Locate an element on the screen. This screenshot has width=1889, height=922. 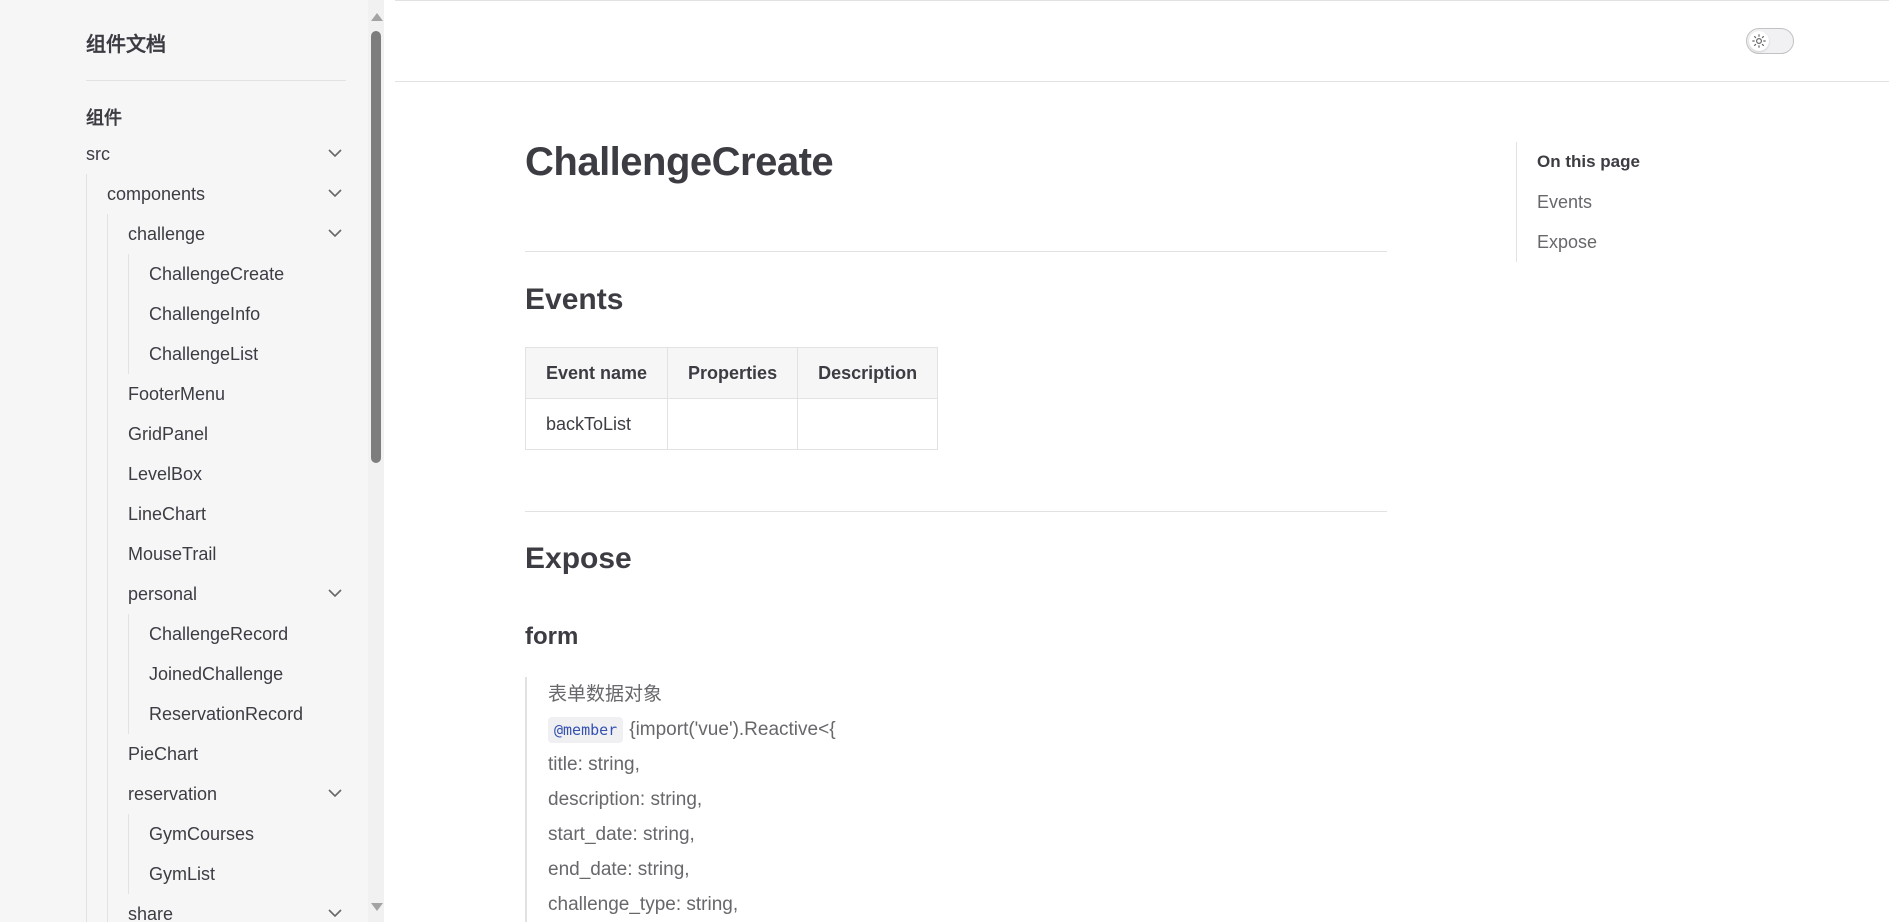
sidebar-item-challengeinfo: ChallengeInfo is located at coordinates (204, 314).